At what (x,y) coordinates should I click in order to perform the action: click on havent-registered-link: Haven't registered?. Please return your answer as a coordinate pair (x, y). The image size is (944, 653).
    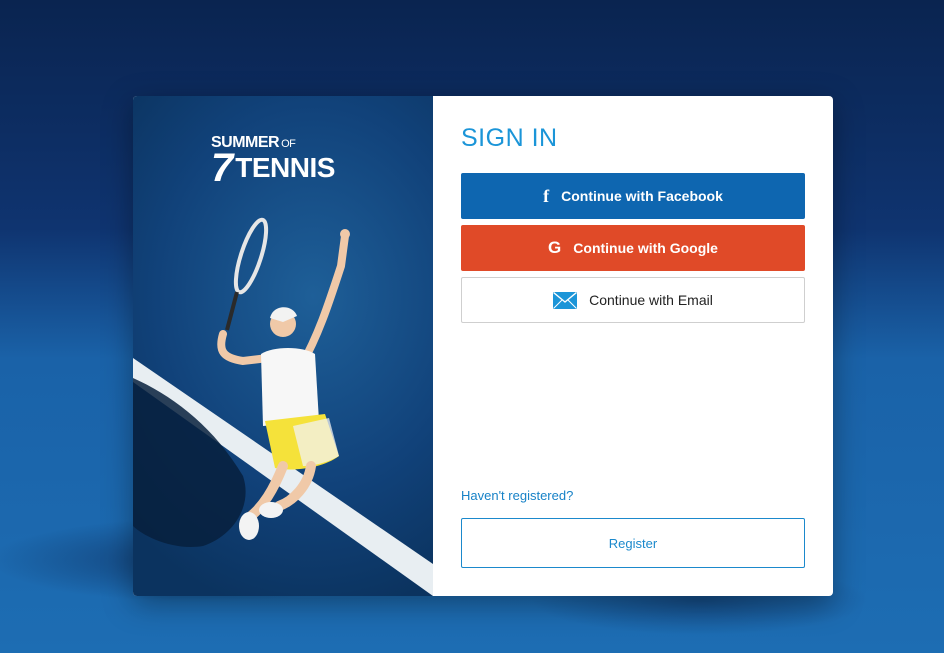
    Looking at the image, I should click on (517, 495).